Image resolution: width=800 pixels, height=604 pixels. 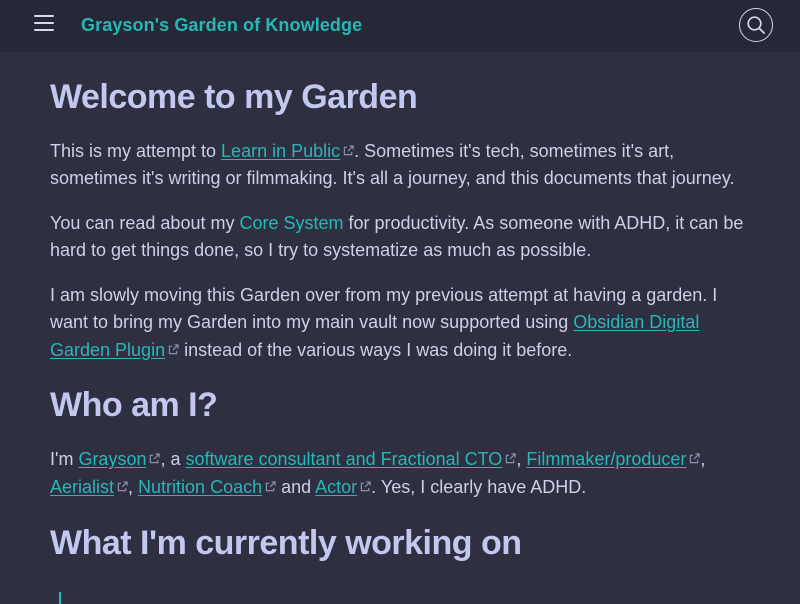 I want to click on p2-text-before: You can read about my, so click(x=145, y=223).